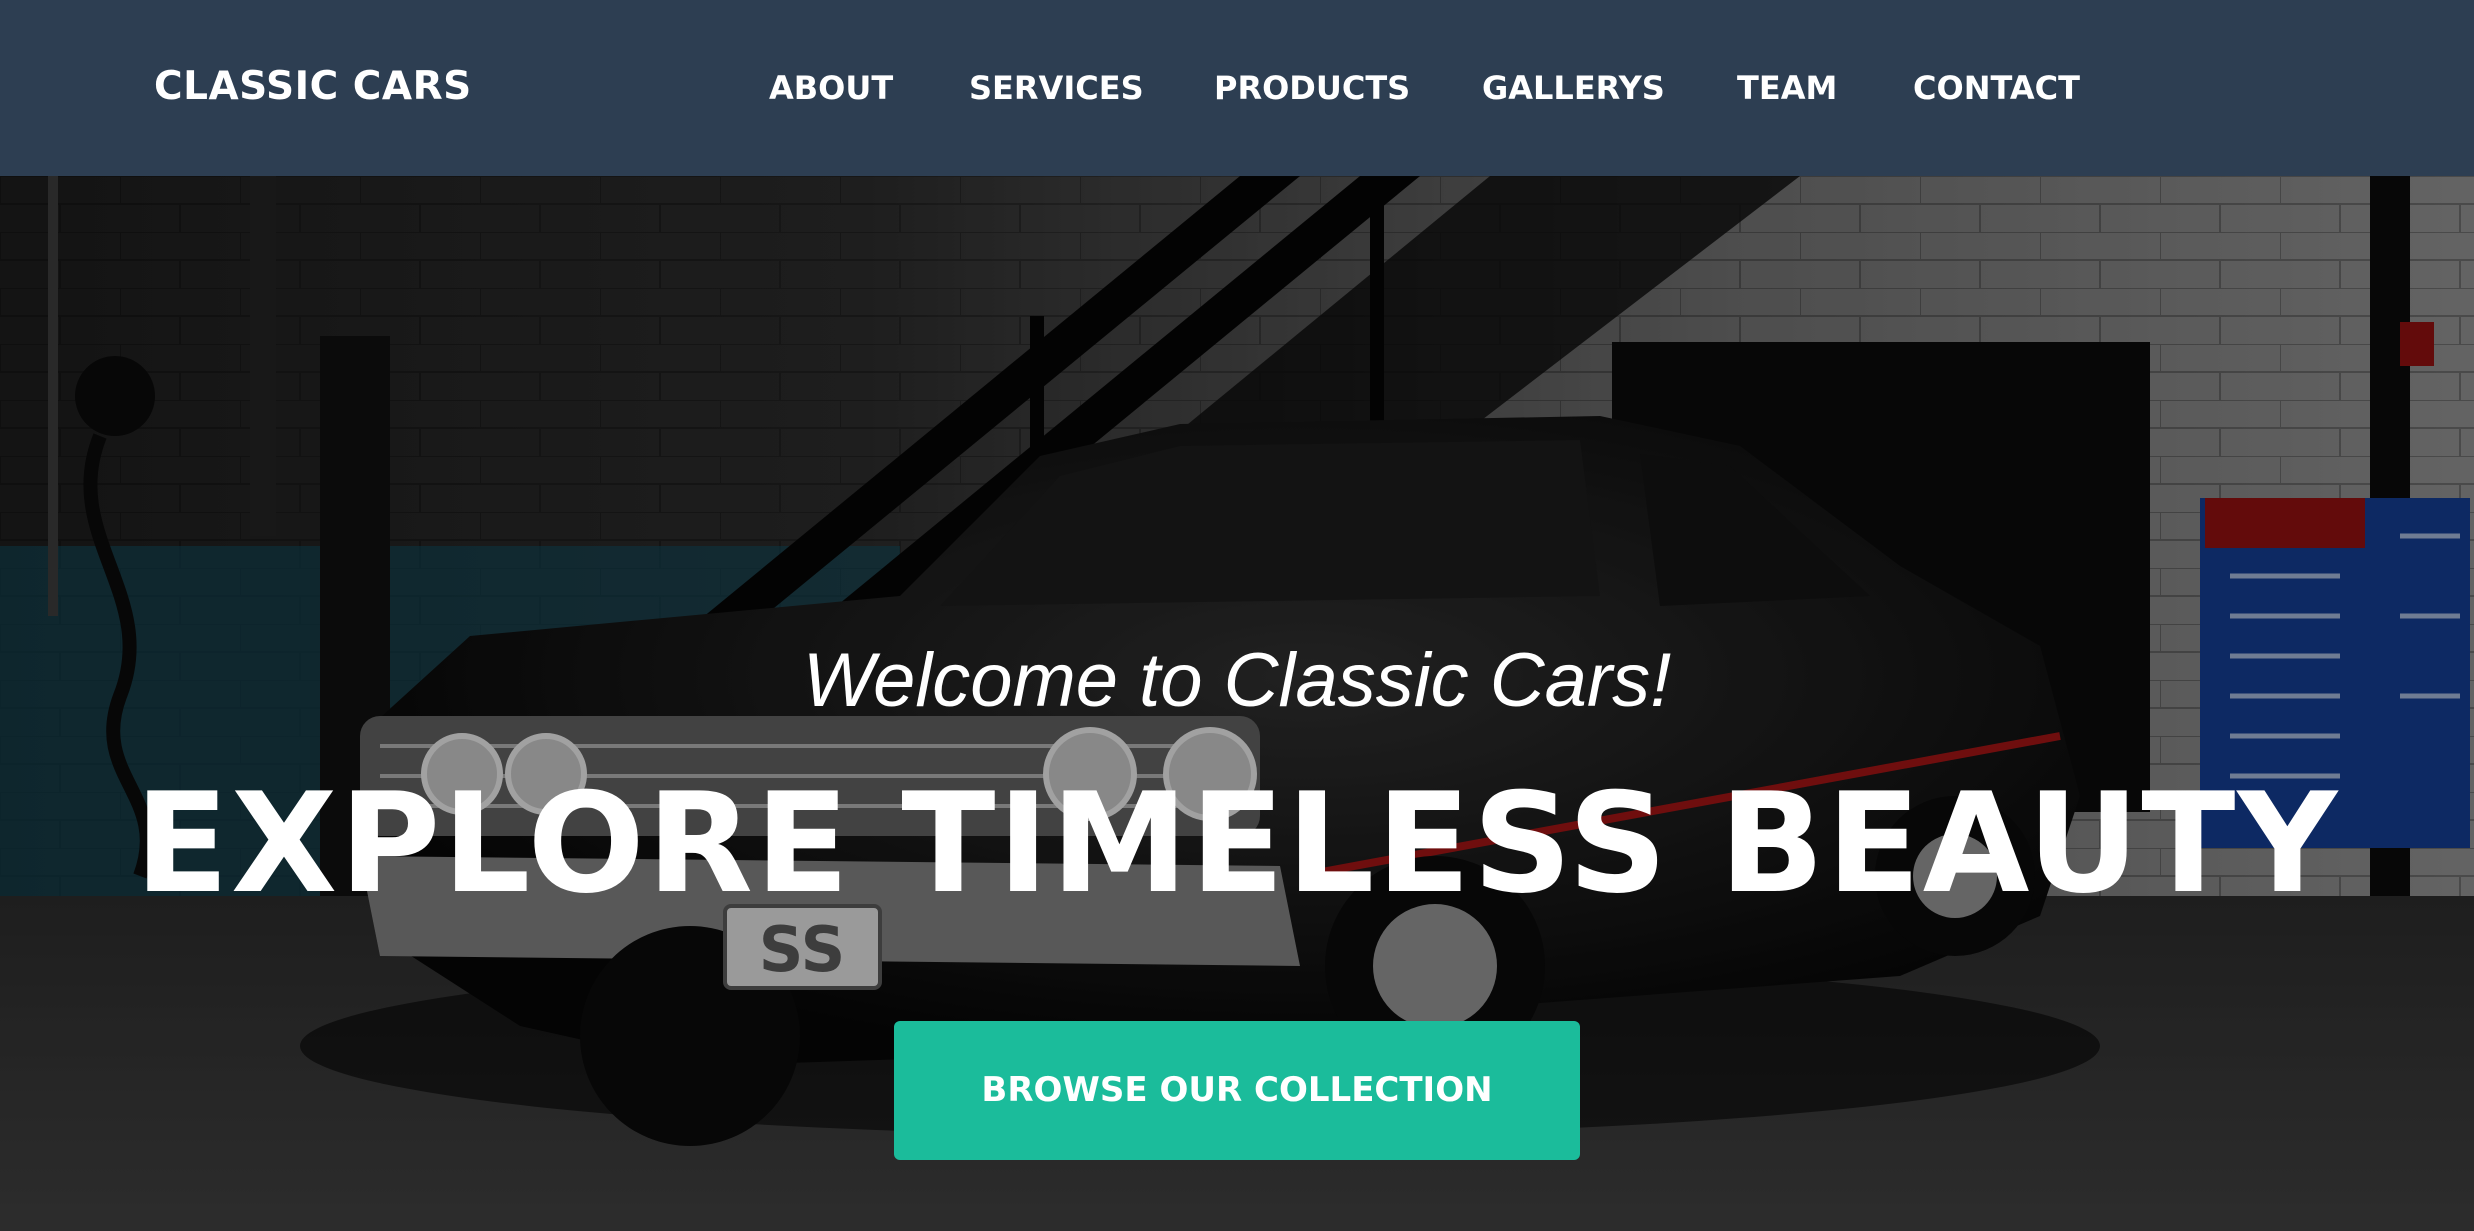  What do you see at coordinates (1787, 88) in the screenshot?
I see `nav-link-team: TEAM` at bounding box center [1787, 88].